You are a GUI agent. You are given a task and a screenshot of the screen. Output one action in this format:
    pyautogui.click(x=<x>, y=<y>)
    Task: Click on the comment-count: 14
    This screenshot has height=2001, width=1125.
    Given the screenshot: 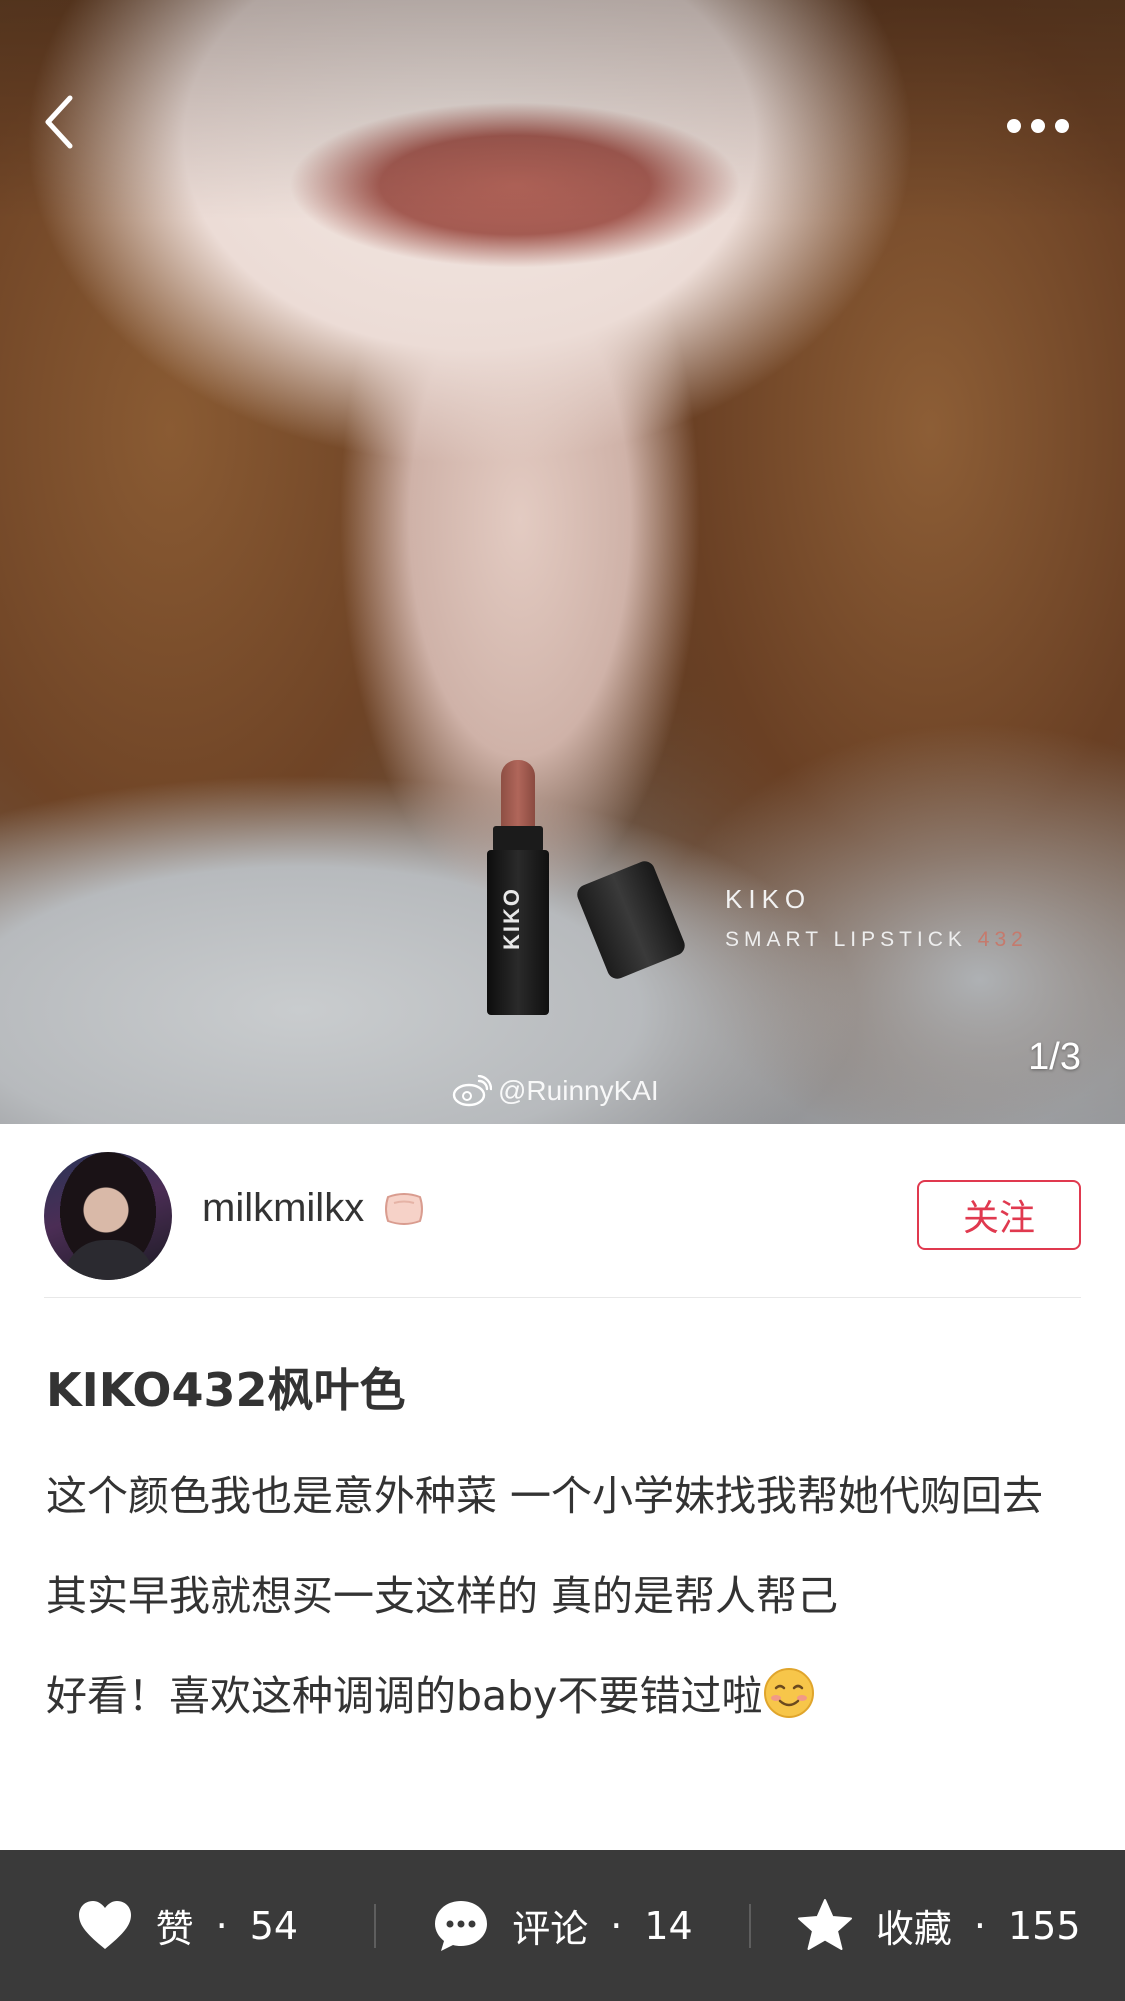 What is the action you would take?
    pyautogui.click(x=668, y=1925)
    